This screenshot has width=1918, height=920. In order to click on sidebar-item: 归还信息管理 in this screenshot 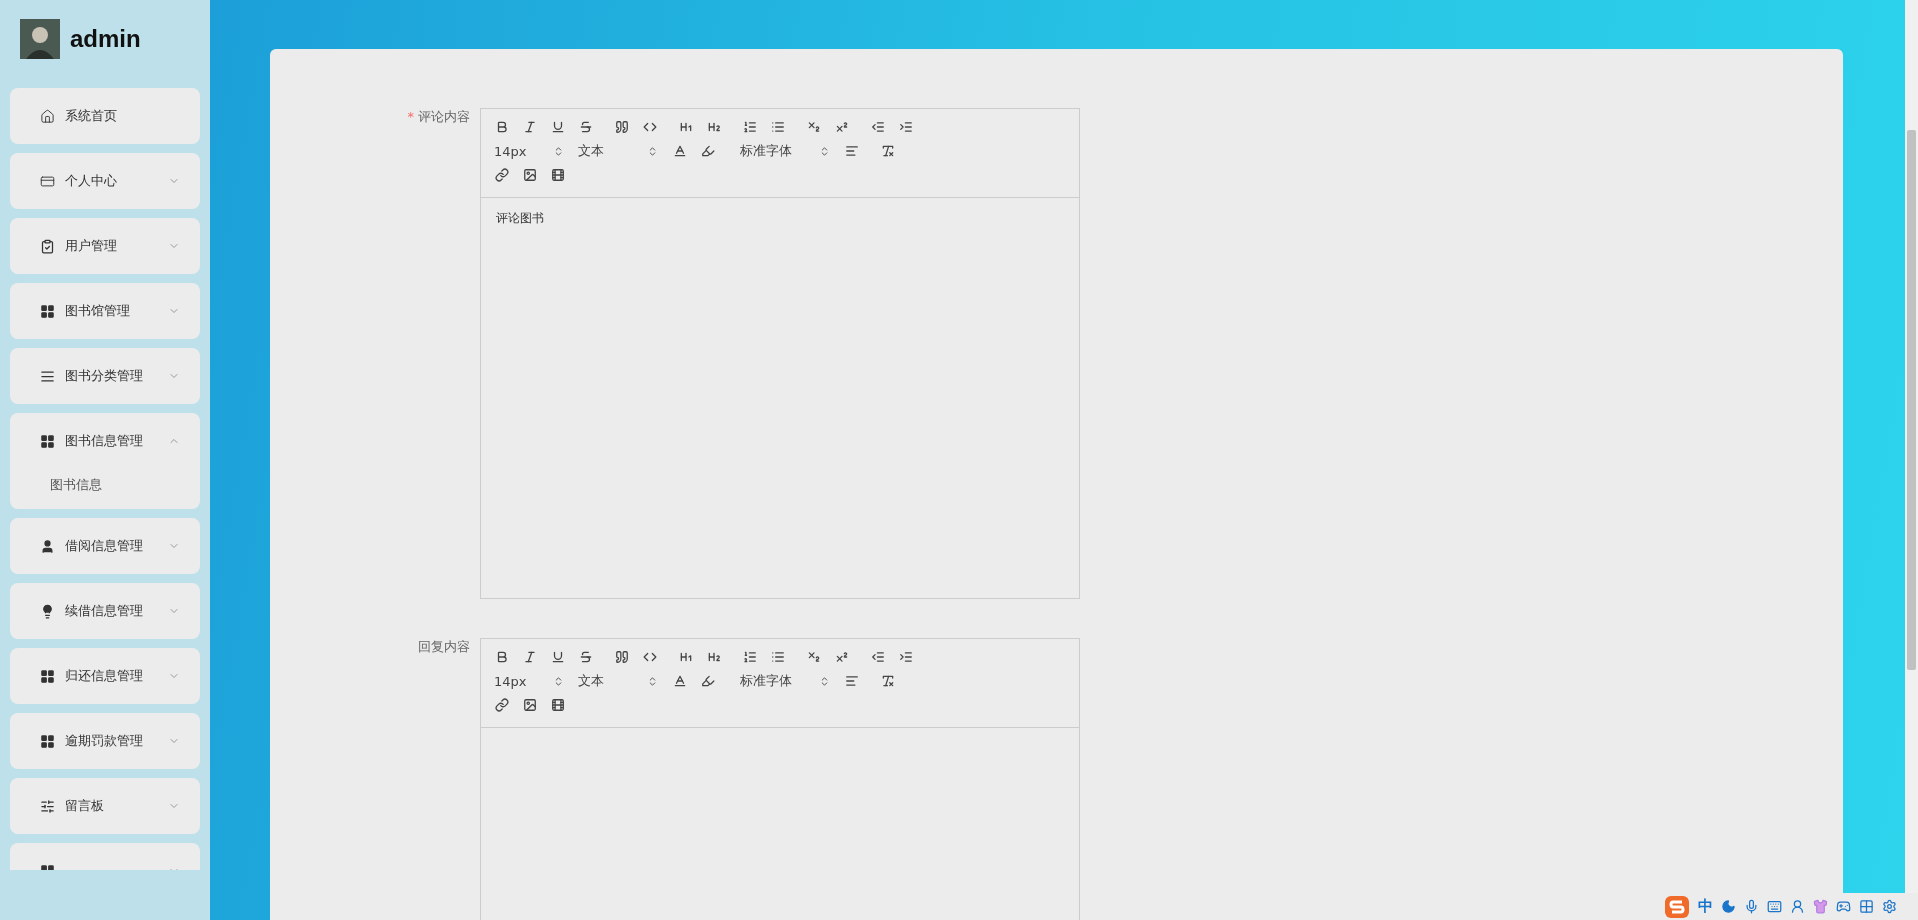, I will do `click(105, 676)`.